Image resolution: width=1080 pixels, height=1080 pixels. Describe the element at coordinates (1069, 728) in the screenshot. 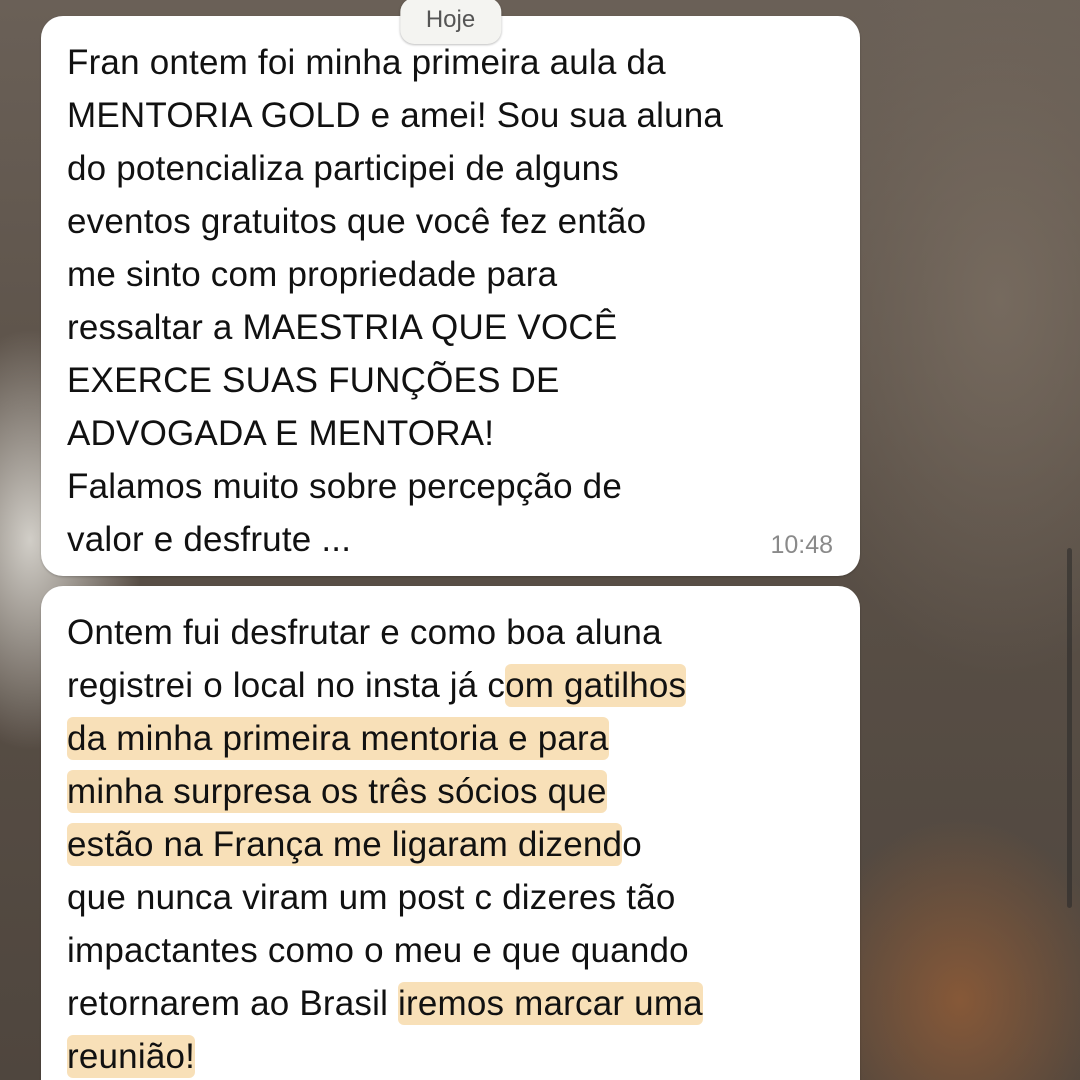

I see `scroll-indicator` at that location.